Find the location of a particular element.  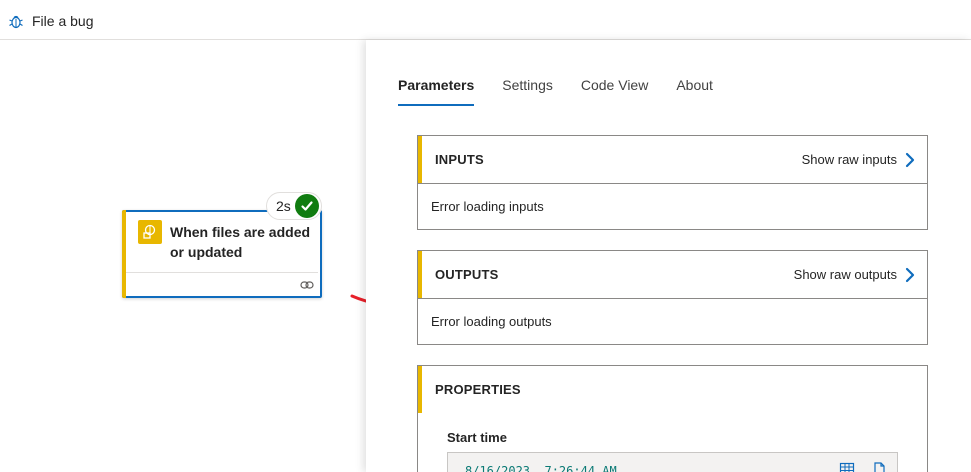

inputs-title: INPUTS is located at coordinates (459, 159).